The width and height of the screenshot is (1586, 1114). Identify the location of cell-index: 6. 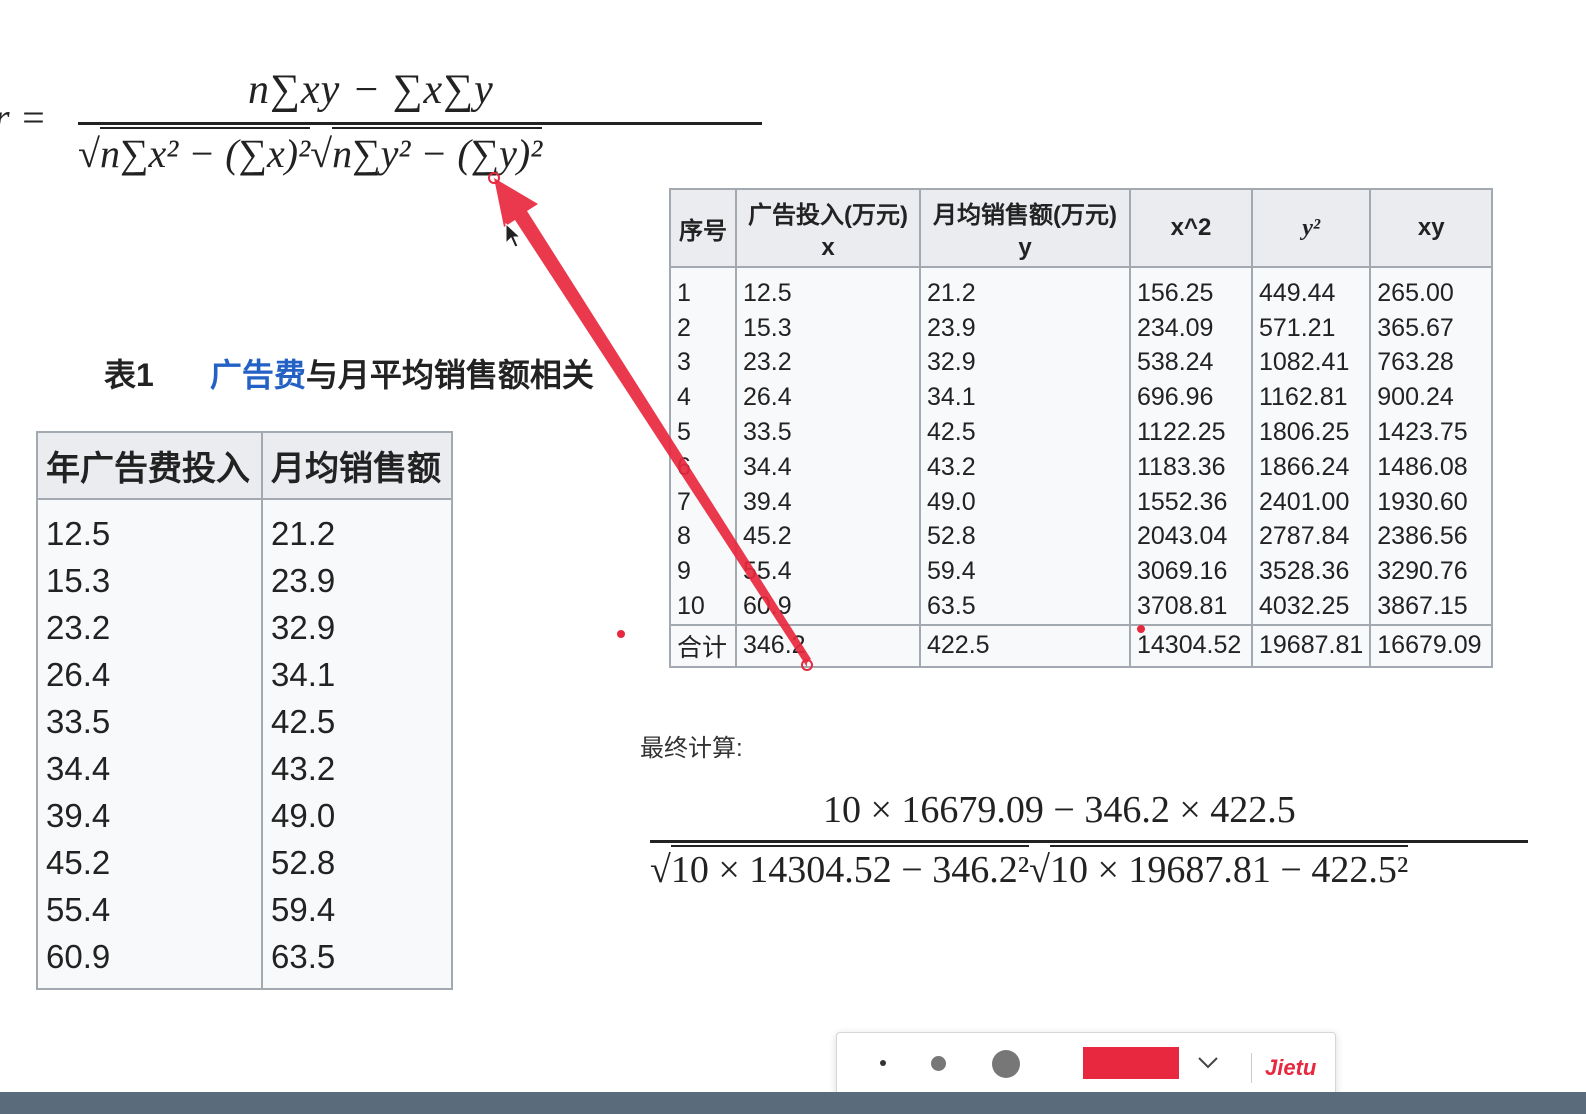
(703, 467).